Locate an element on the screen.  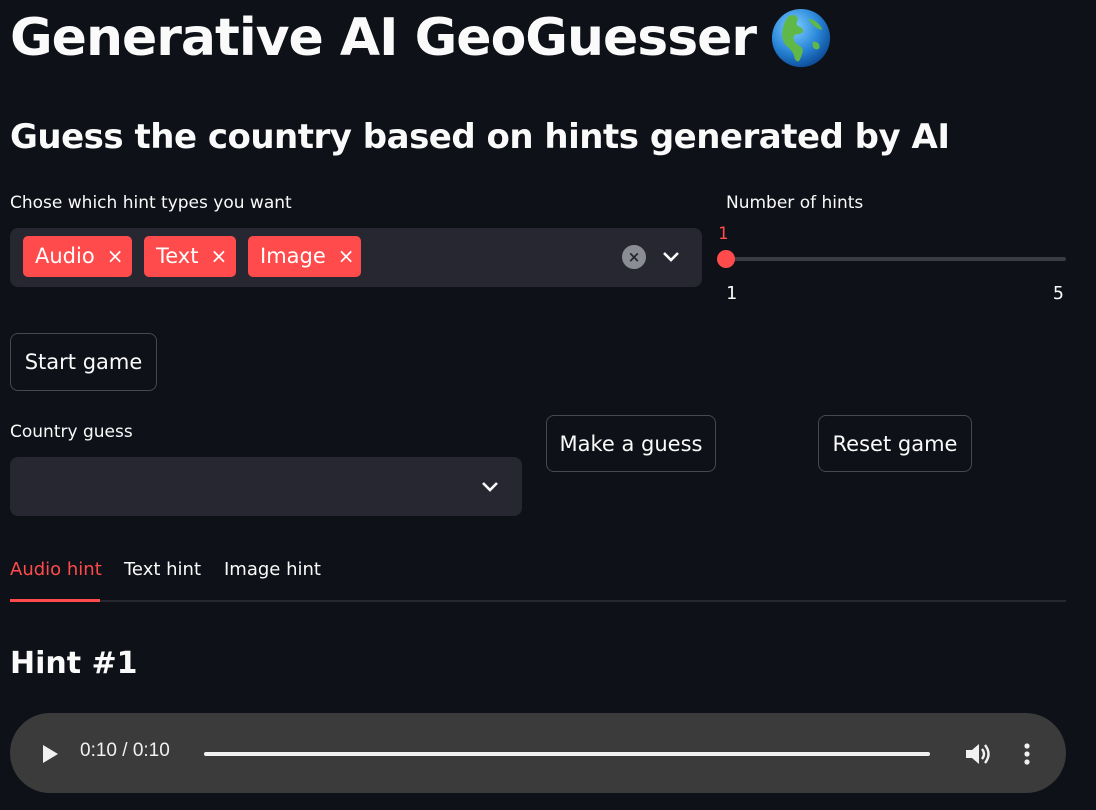
chip-text: Text × is located at coordinates (190, 256).